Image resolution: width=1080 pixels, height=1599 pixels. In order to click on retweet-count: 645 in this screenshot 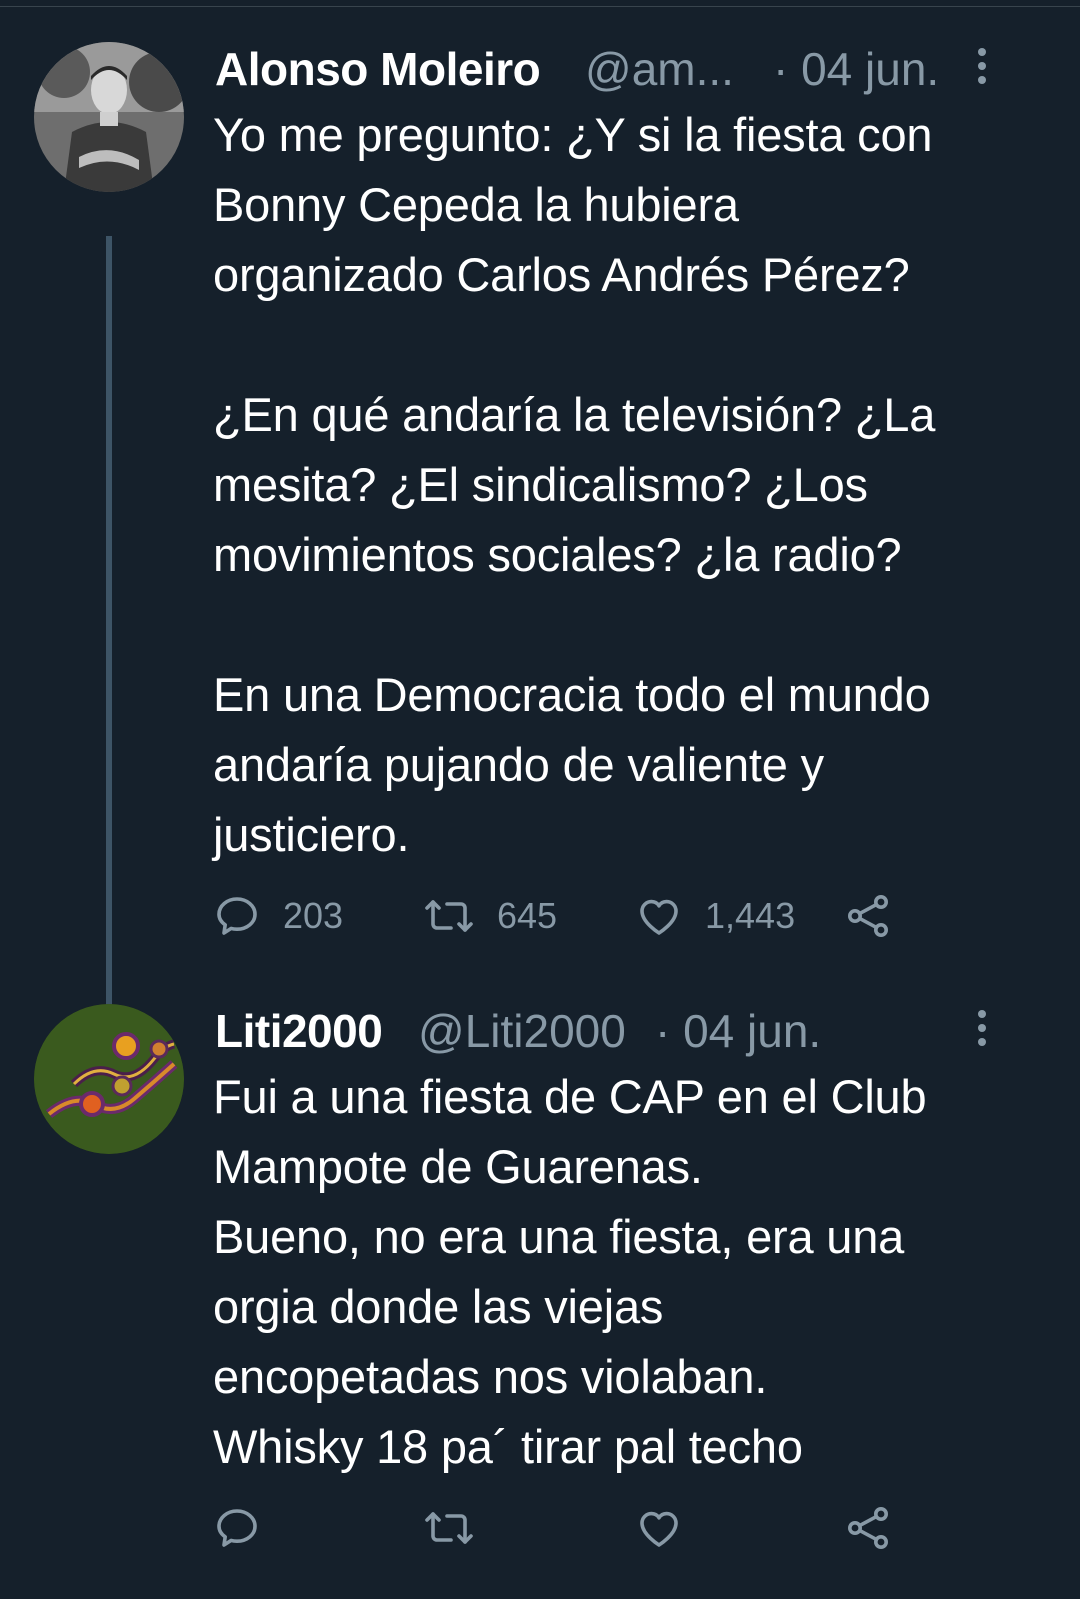, I will do `click(527, 915)`.